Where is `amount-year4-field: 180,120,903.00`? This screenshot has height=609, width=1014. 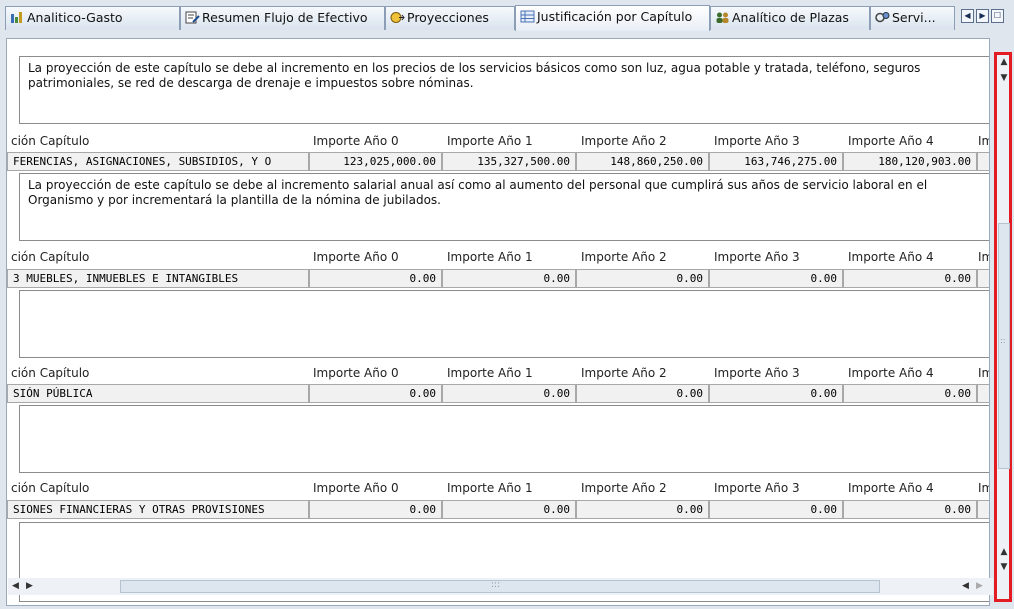 amount-year4-field: 180,120,903.00 is located at coordinates (910, 161).